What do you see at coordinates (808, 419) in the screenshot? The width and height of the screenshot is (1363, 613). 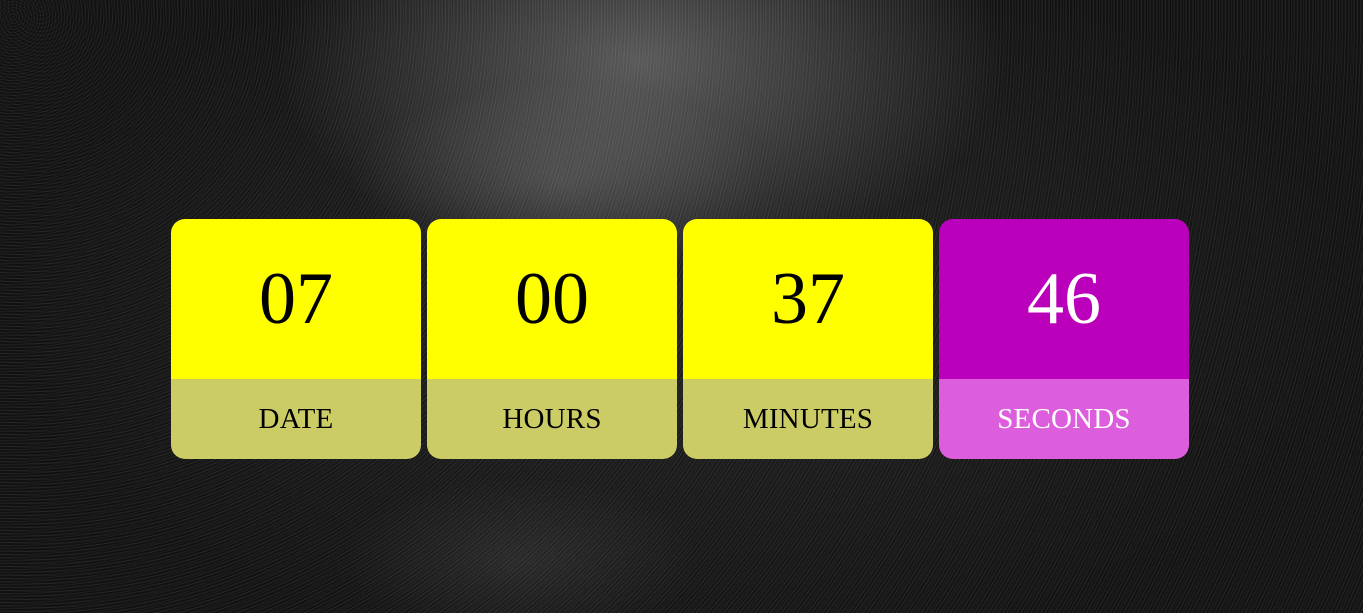 I see `minutes-label: MINUTES` at bounding box center [808, 419].